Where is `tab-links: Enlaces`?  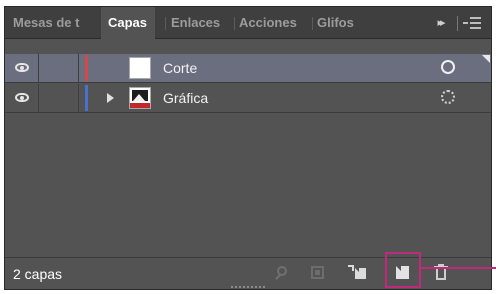
tab-links: Enlaces is located at coordinates (202, 23).